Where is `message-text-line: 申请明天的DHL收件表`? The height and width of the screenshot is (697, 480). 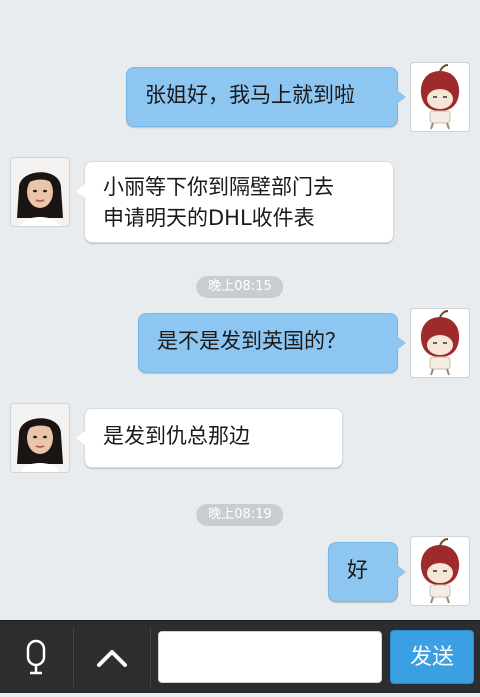 message-text-line: 申请明天的DHL收件表 is located at coordinates (209, 218).